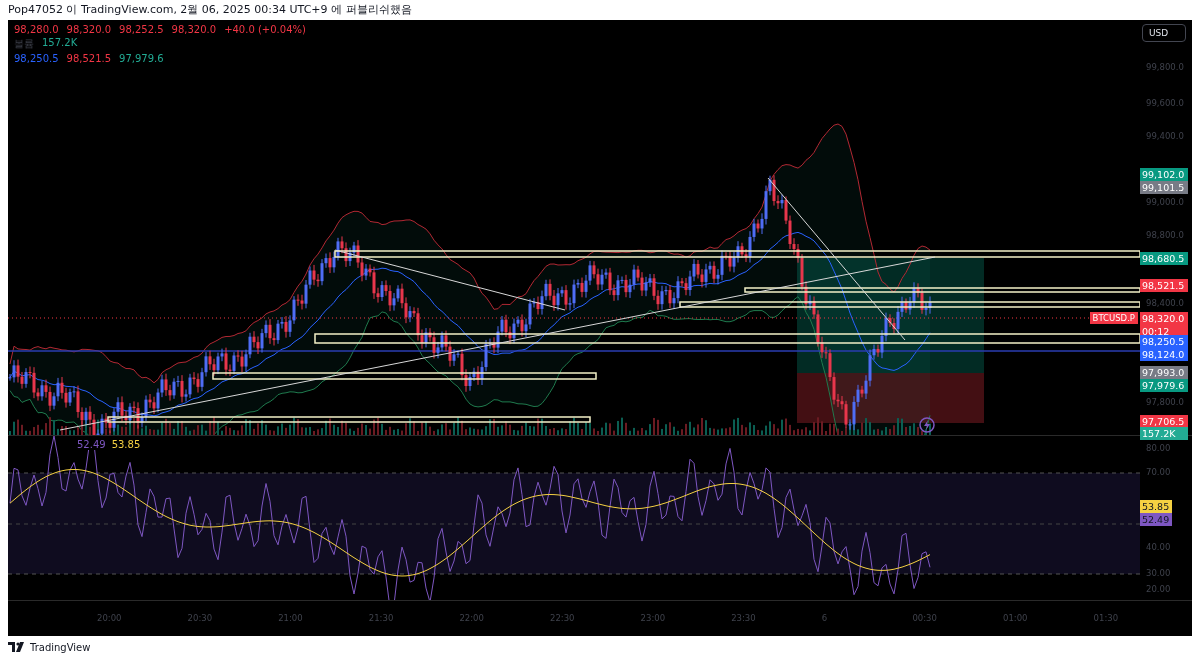  Describe the element at coordinates (743, 618) in the screenshot. I see `time-axis-label: 23:30` at that location.